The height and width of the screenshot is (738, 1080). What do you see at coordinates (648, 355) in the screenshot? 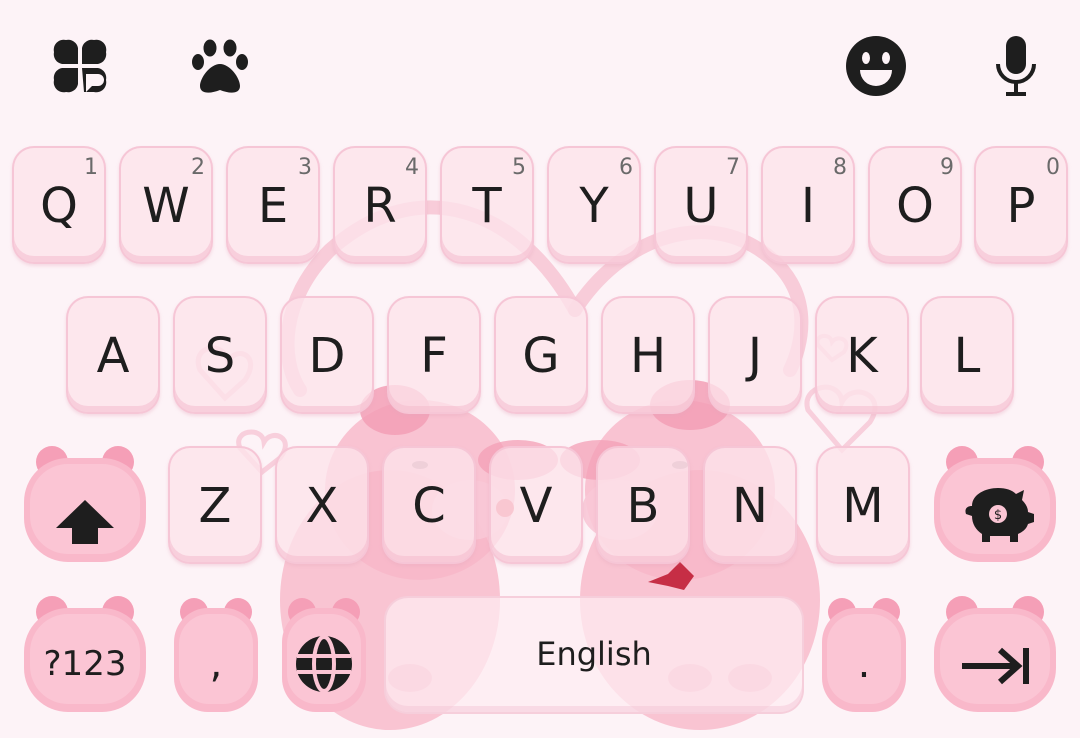
I see `key-h: H` at bounding box center [648, 355].